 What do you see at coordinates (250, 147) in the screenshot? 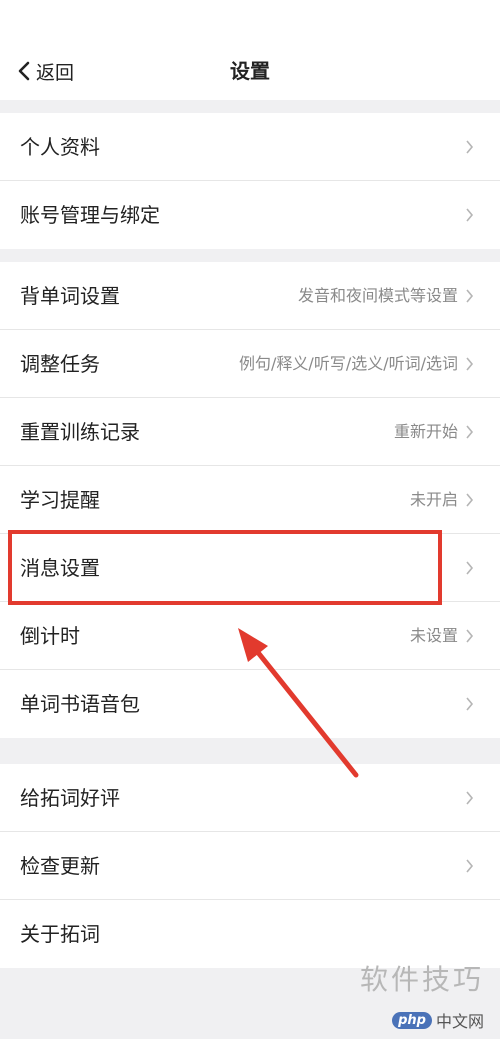
I see `row-profile: 个人资料` at bounding box center [250, 147].